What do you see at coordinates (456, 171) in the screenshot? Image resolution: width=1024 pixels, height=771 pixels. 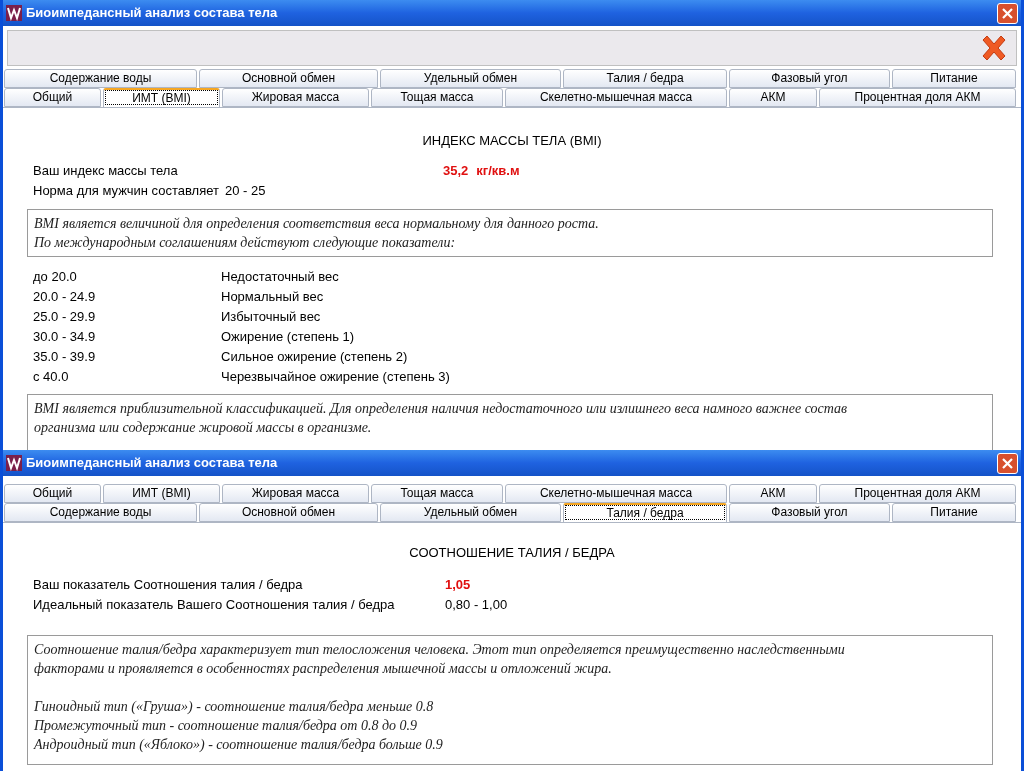 I see `result-value: 35,2` at bounding box center [456, 171].